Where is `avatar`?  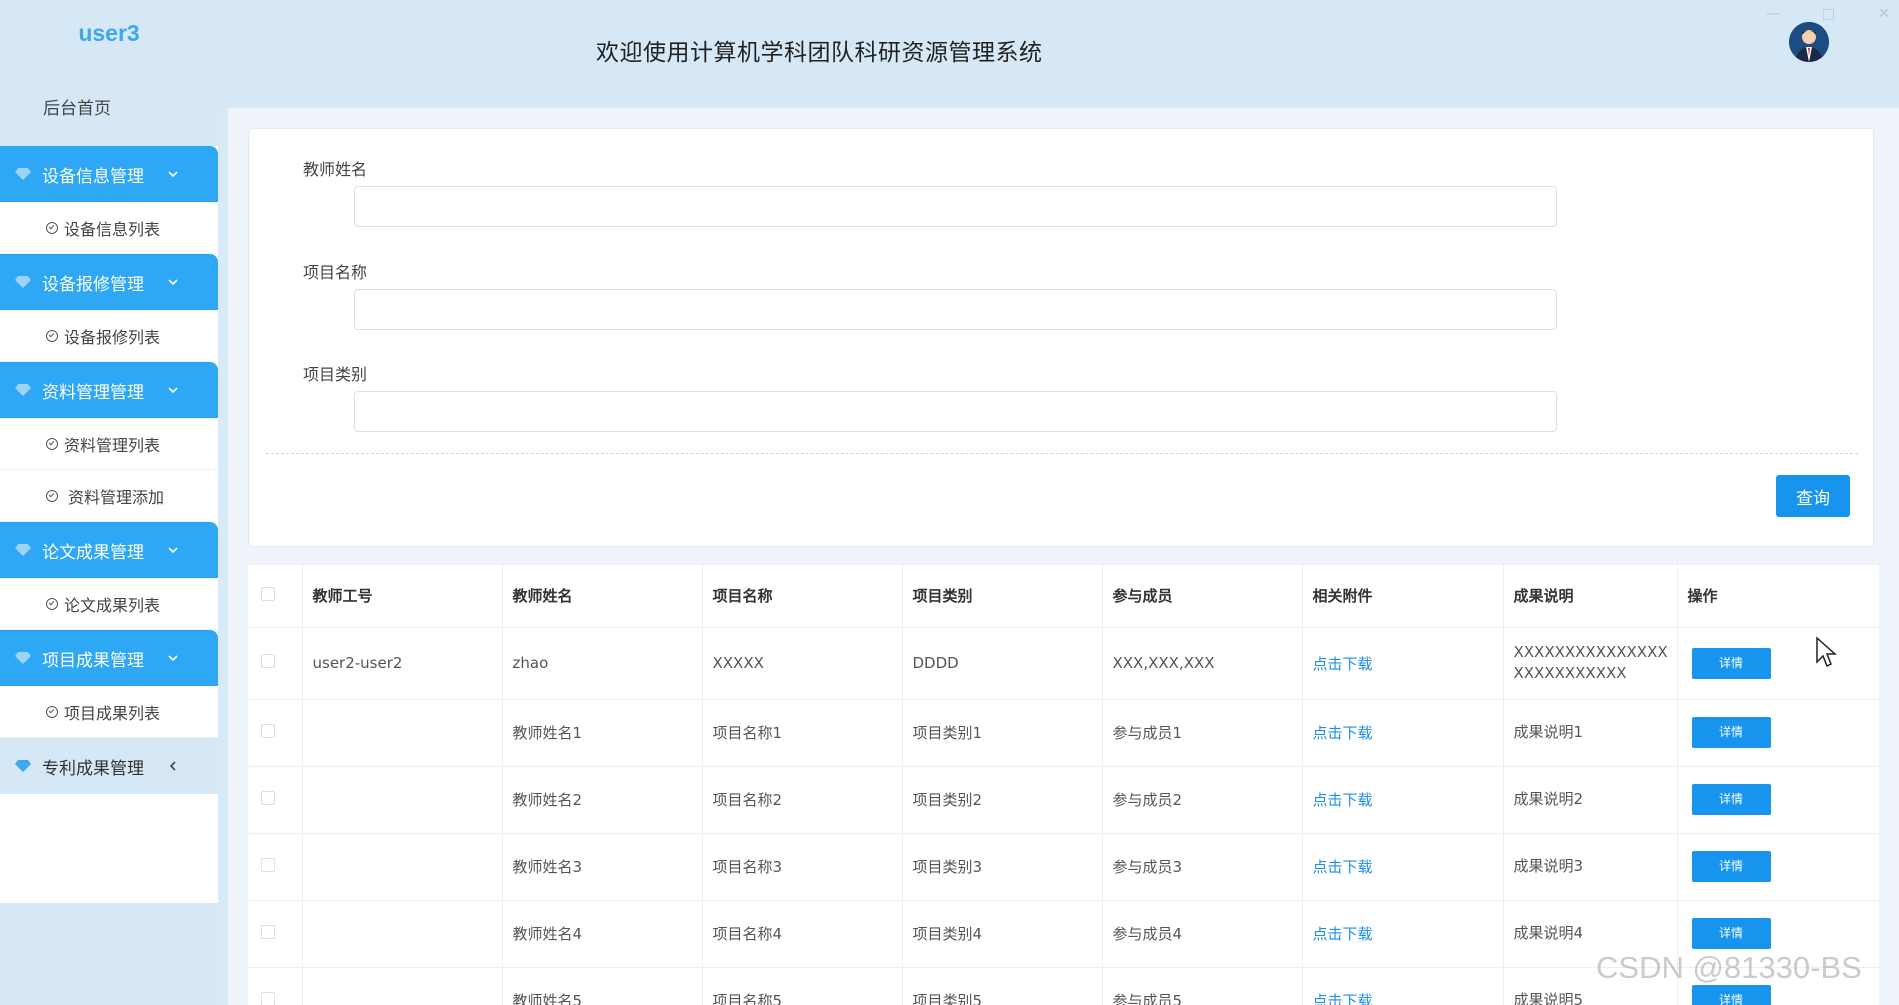 avatar is located at coordinates (1809, 42).